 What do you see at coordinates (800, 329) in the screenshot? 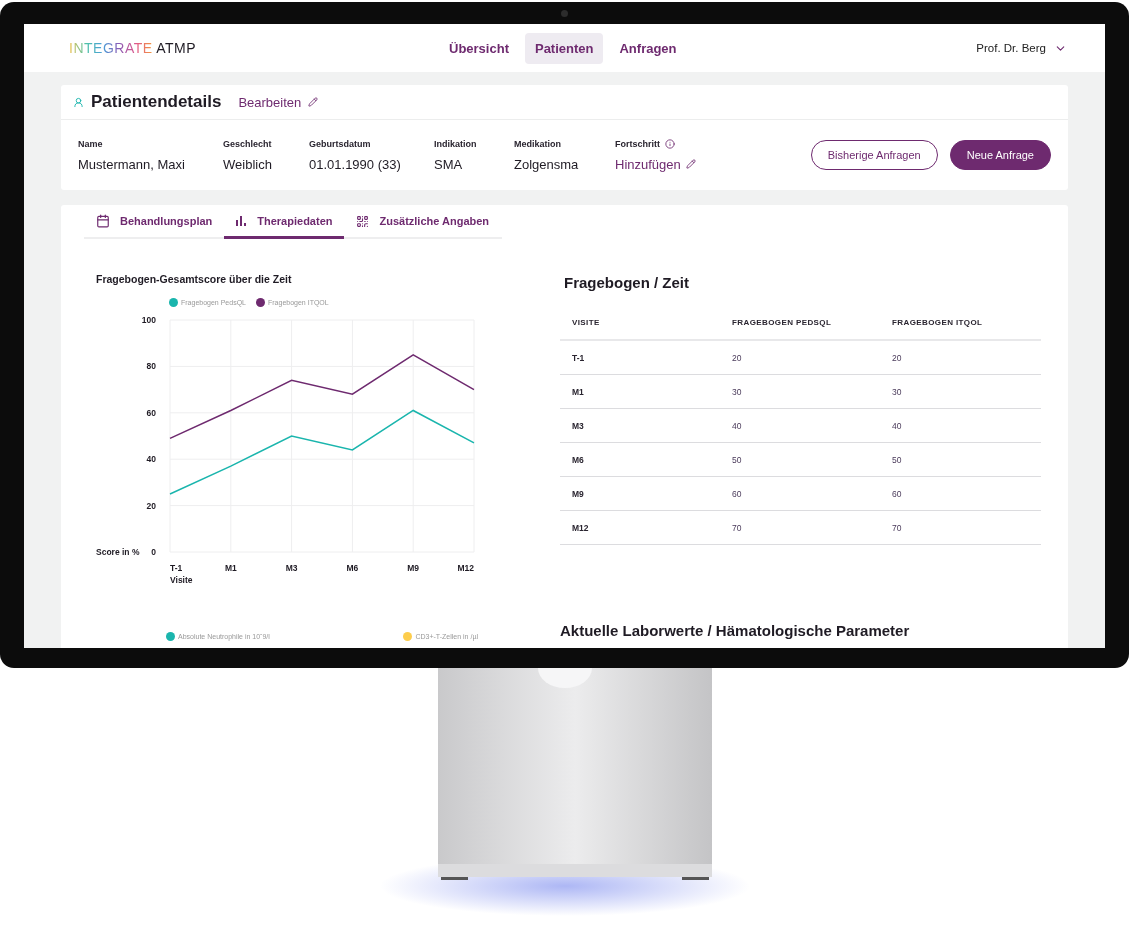
I see `column-header: FRAGEBOGEN PEDSQL` at bounding box center [800, 329].